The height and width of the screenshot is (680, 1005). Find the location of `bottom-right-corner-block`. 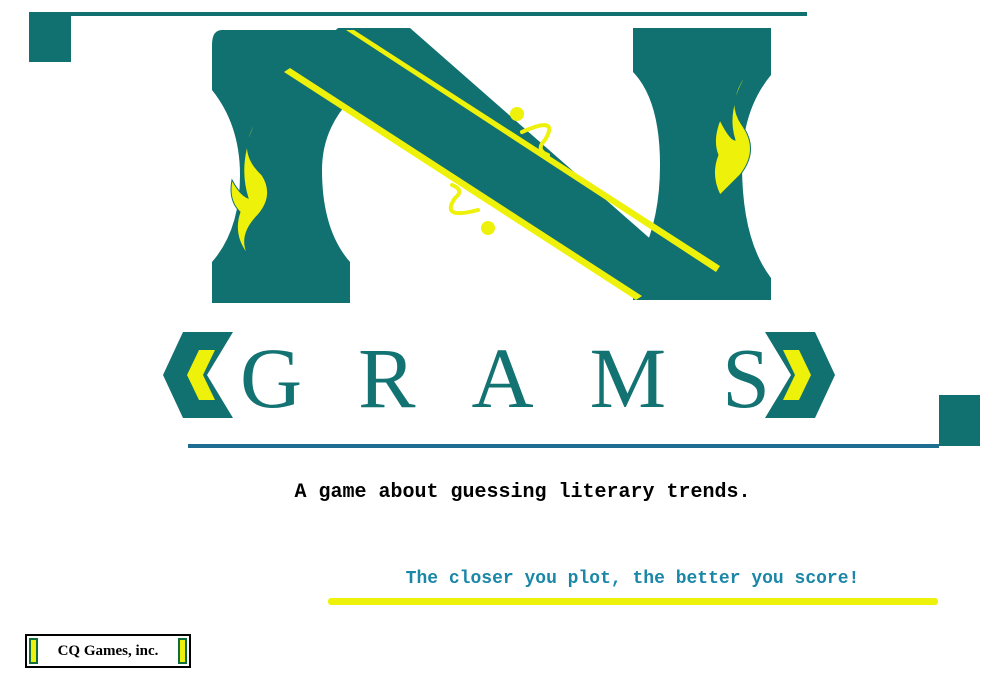

bottom-right-corner-block is located at coordinates (959, 420).